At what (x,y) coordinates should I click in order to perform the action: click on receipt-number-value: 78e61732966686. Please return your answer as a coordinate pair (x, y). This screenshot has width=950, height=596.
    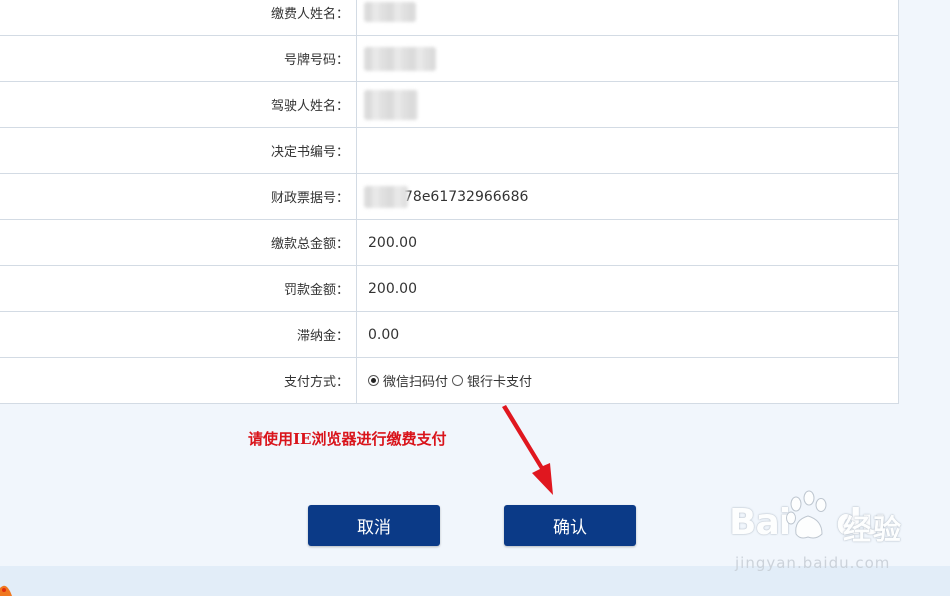
    Looking at the image, I should click on (627, 196).